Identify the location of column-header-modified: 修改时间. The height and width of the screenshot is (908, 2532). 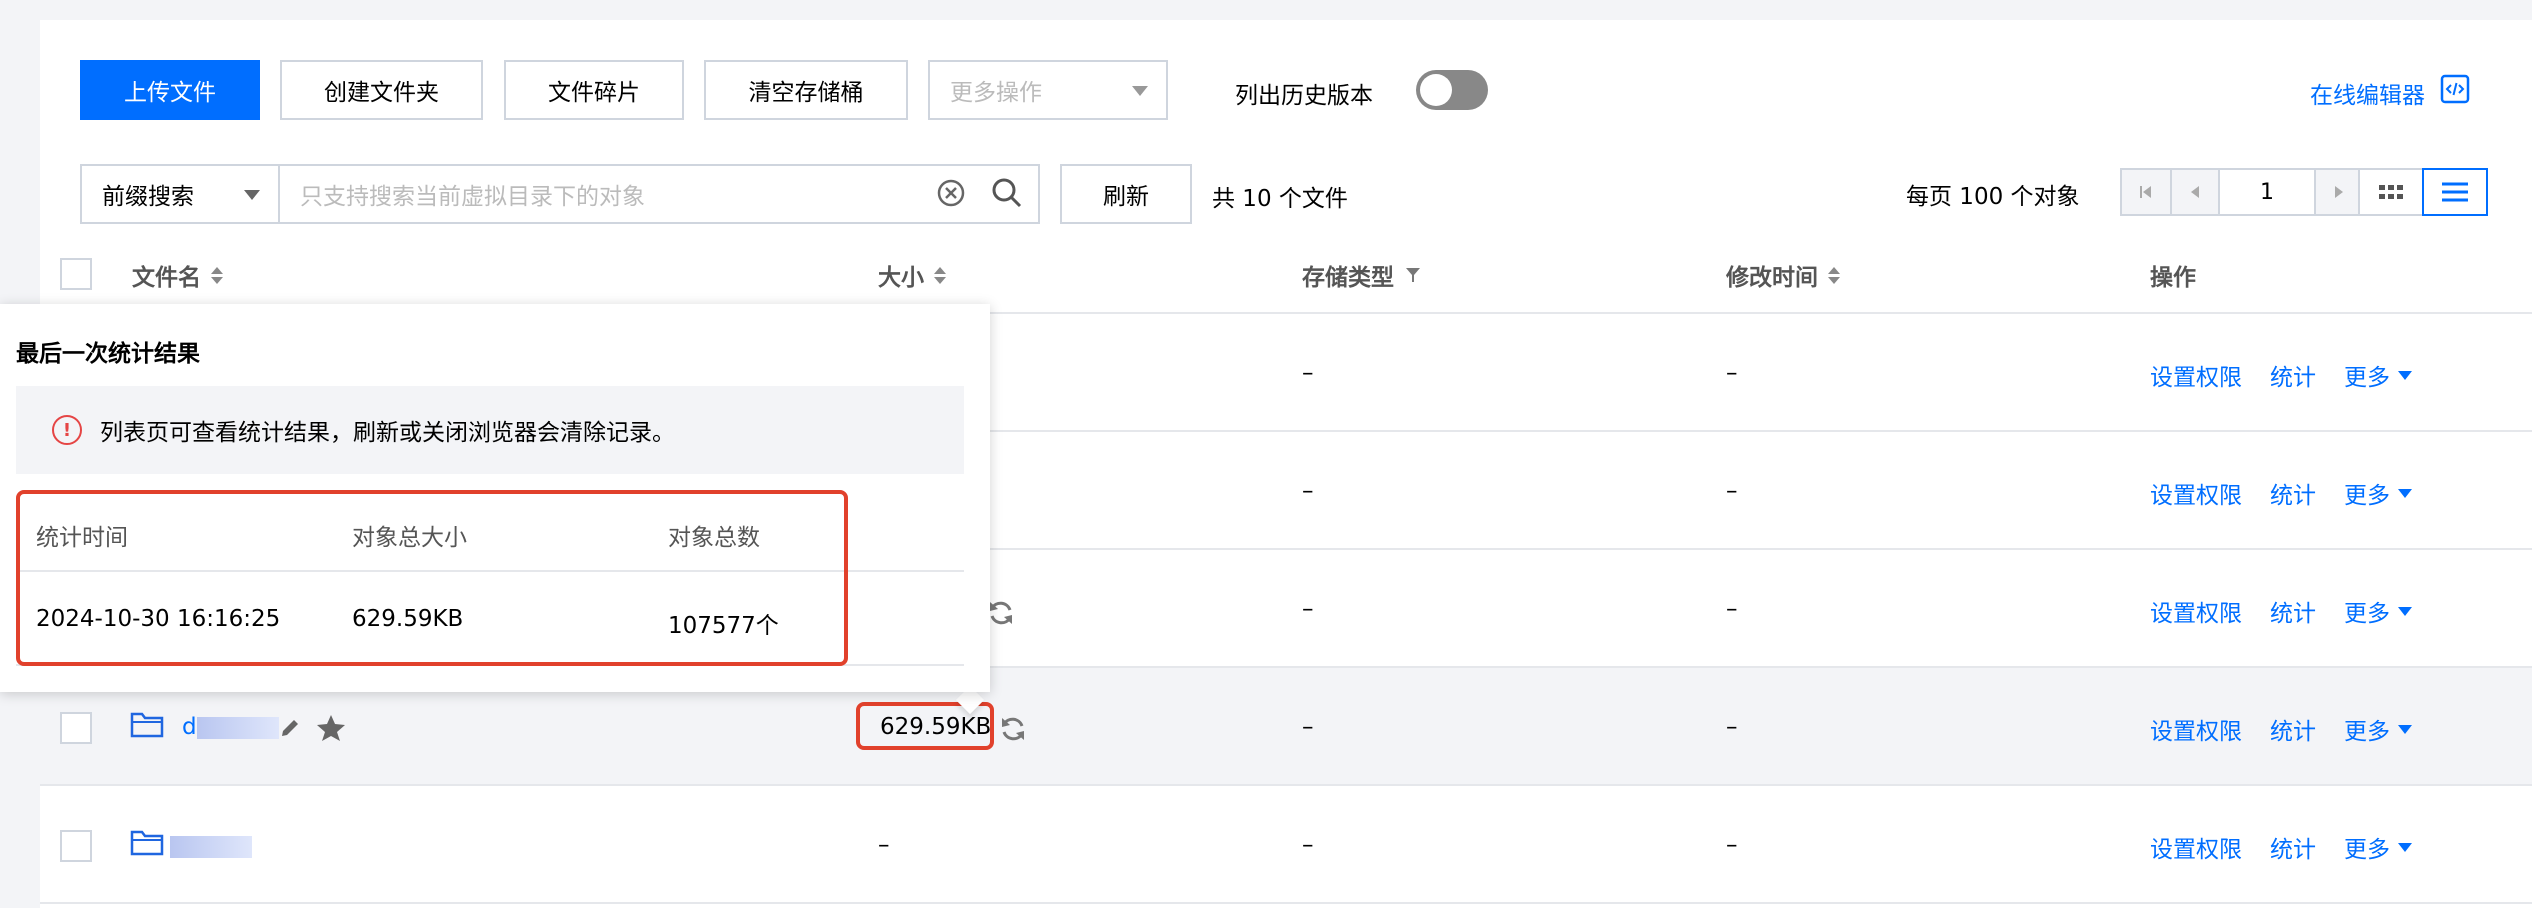
(1783, 275).